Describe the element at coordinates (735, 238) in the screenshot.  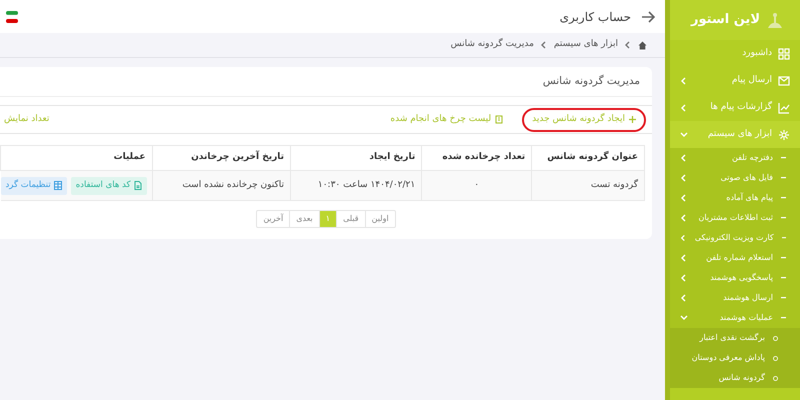
I see `sidebar-subitem: کارت ویزیت الکترونیکی` at that location.